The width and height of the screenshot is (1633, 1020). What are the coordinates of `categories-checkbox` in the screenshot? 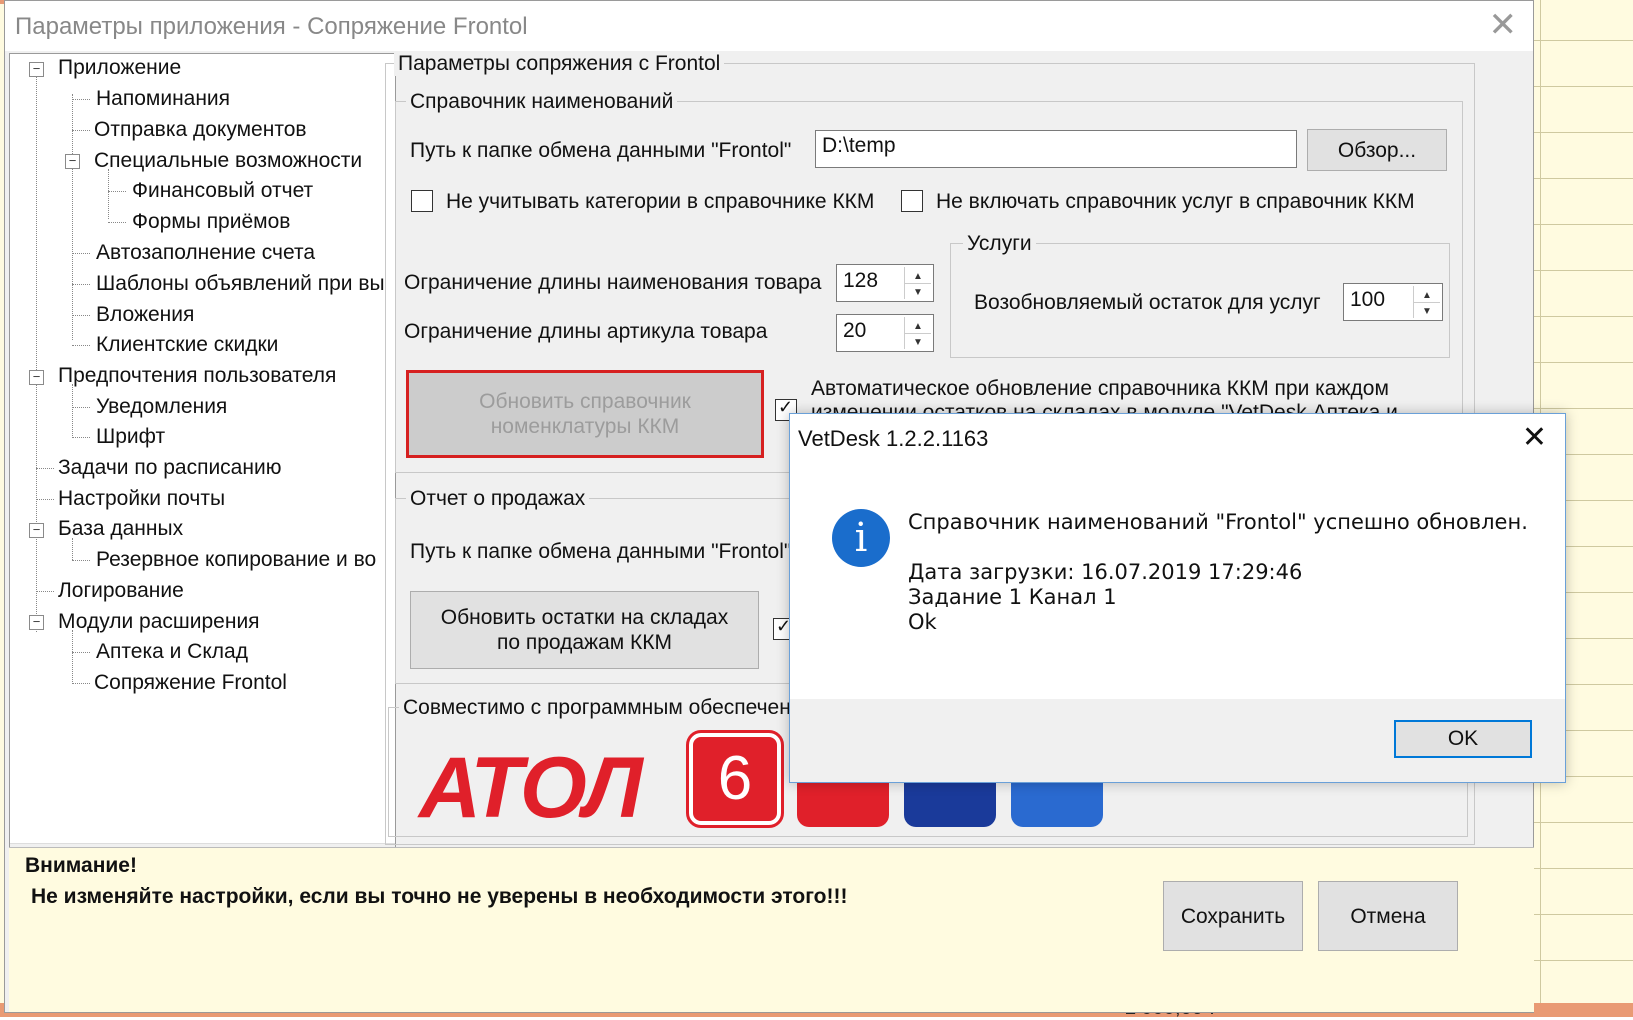 It's located at (422, 201).